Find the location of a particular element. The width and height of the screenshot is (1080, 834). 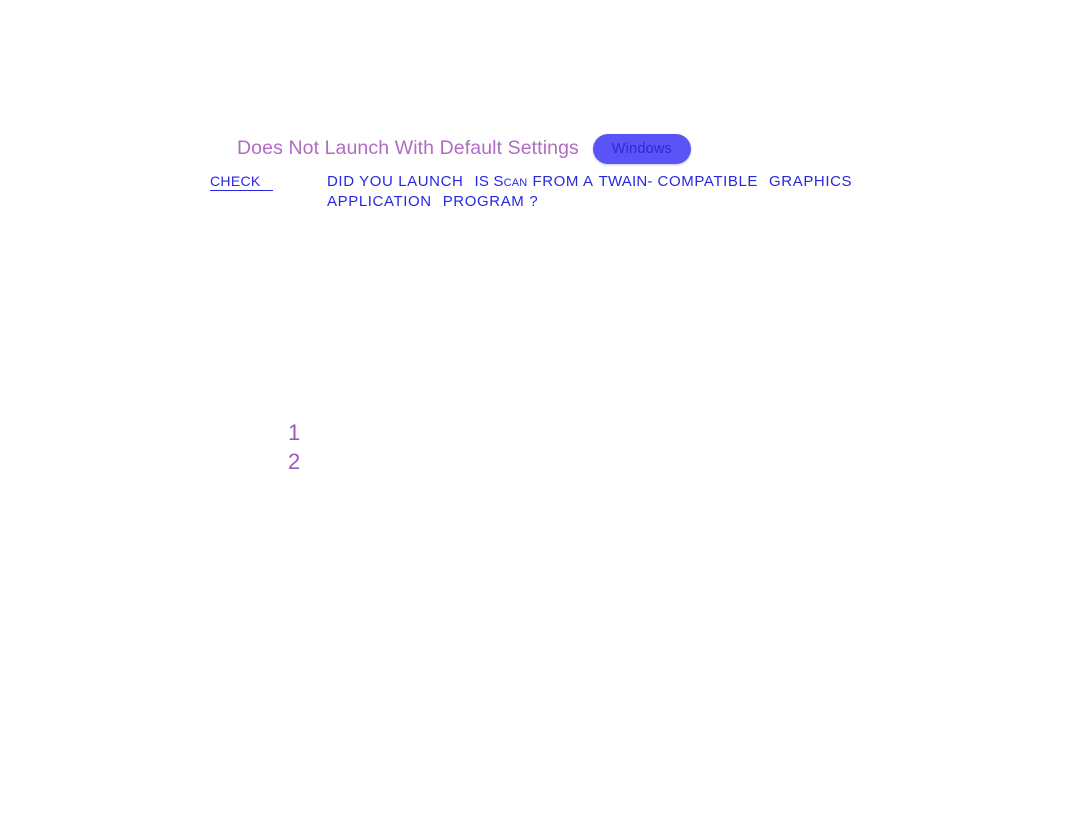

check-text-segment-5: APPLICATION is located at coordinates (379, 201).